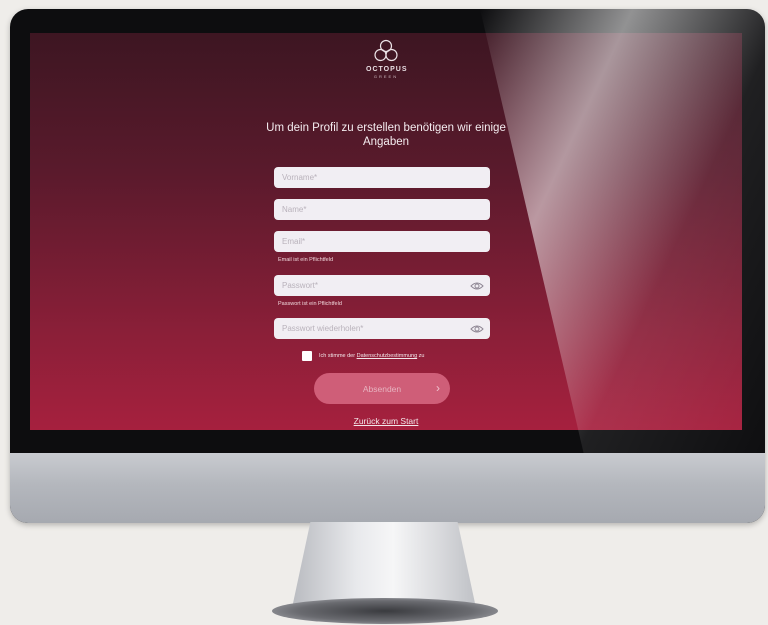 This screenshot has width=768, height=625. What do you see at coordinates (375, 285) in the screenshot?
I see `passwort-input` at bounding box center [375, 285].